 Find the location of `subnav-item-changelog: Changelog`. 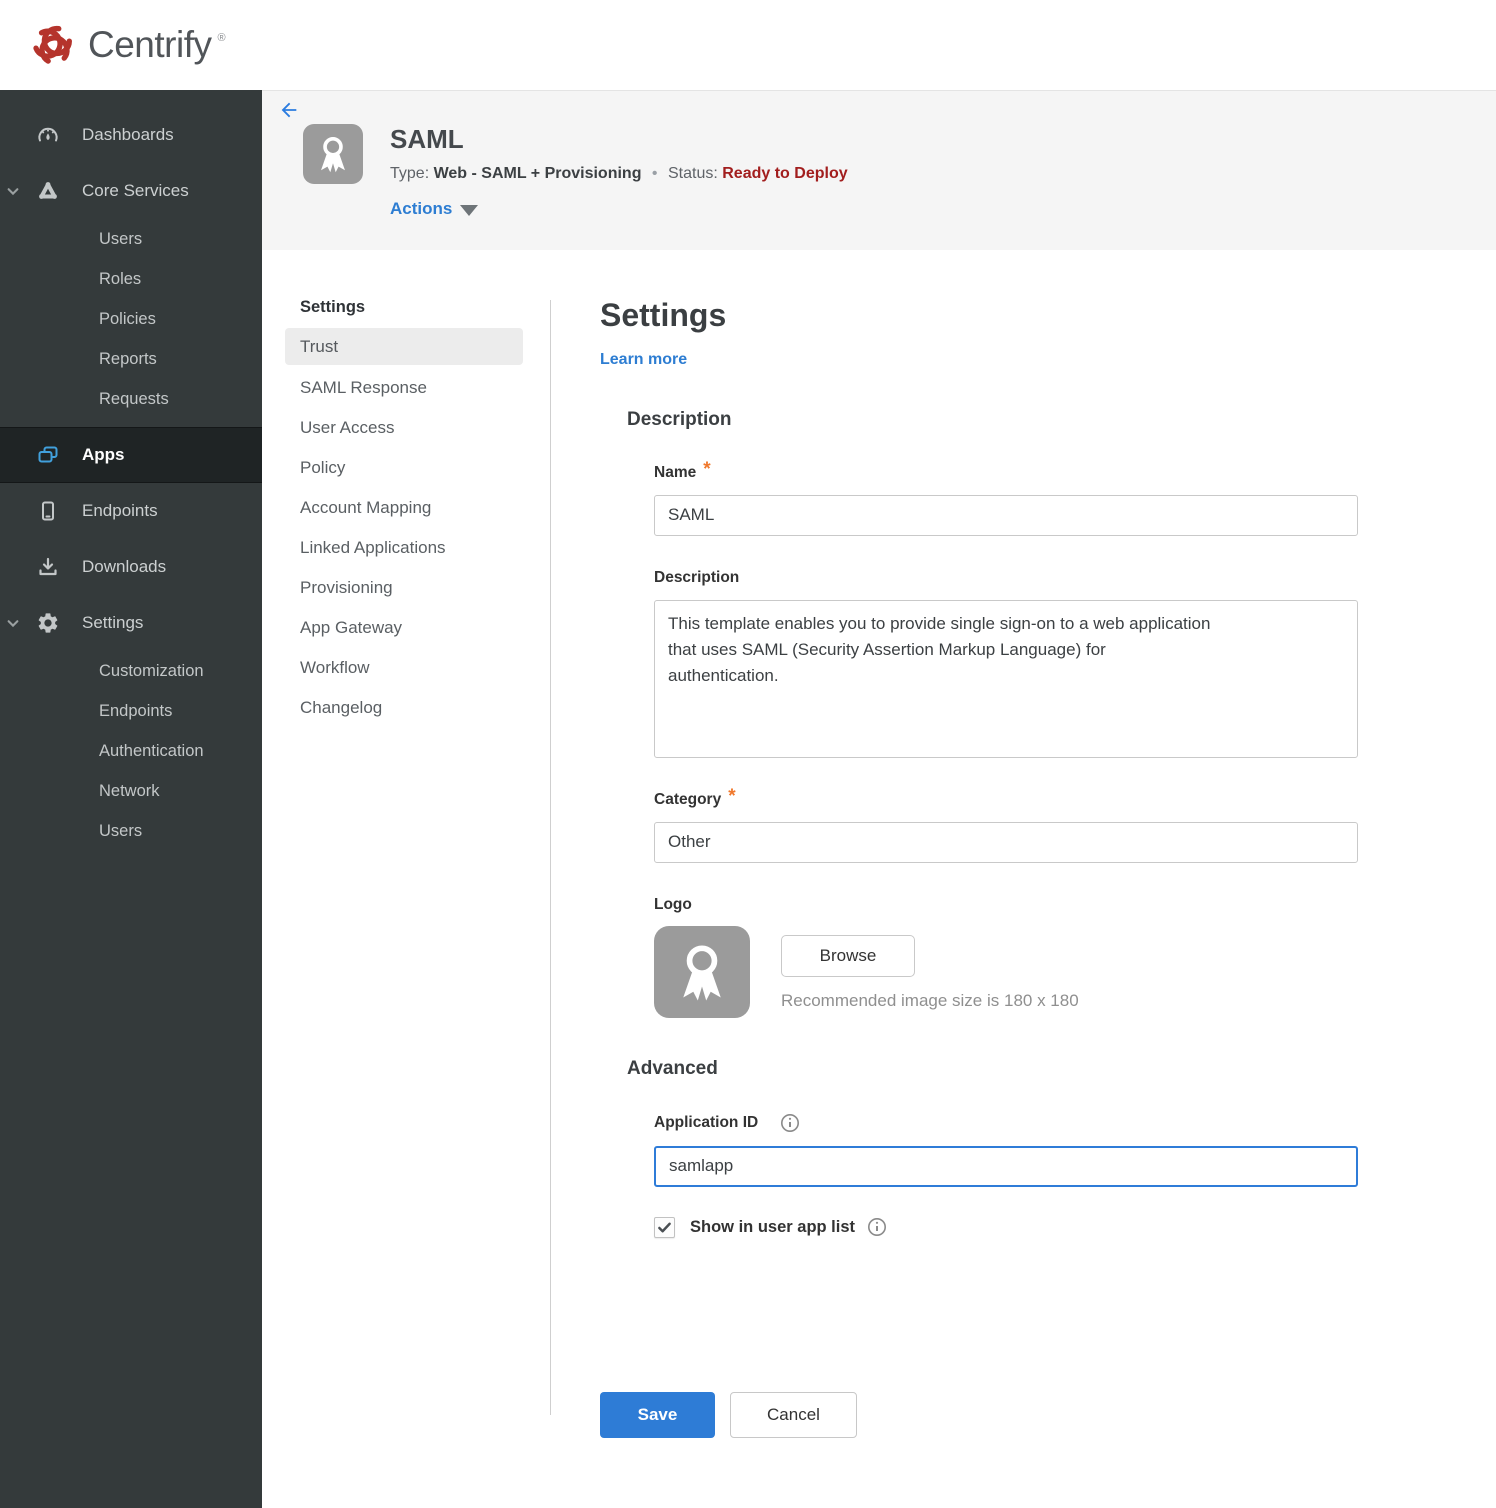

subnav-item-changelog: Changelog is located at coordinates (404, 708).